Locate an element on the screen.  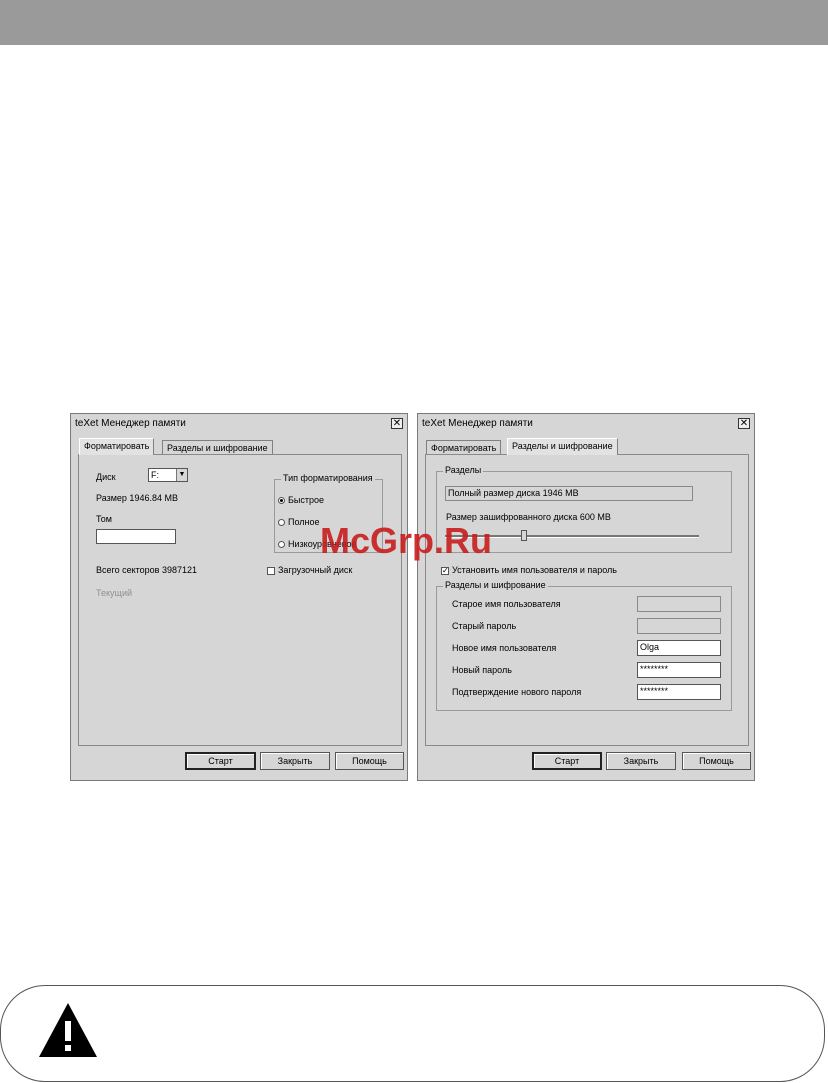
format-option-quick: Быстрое is located at coordinates (306, 500).